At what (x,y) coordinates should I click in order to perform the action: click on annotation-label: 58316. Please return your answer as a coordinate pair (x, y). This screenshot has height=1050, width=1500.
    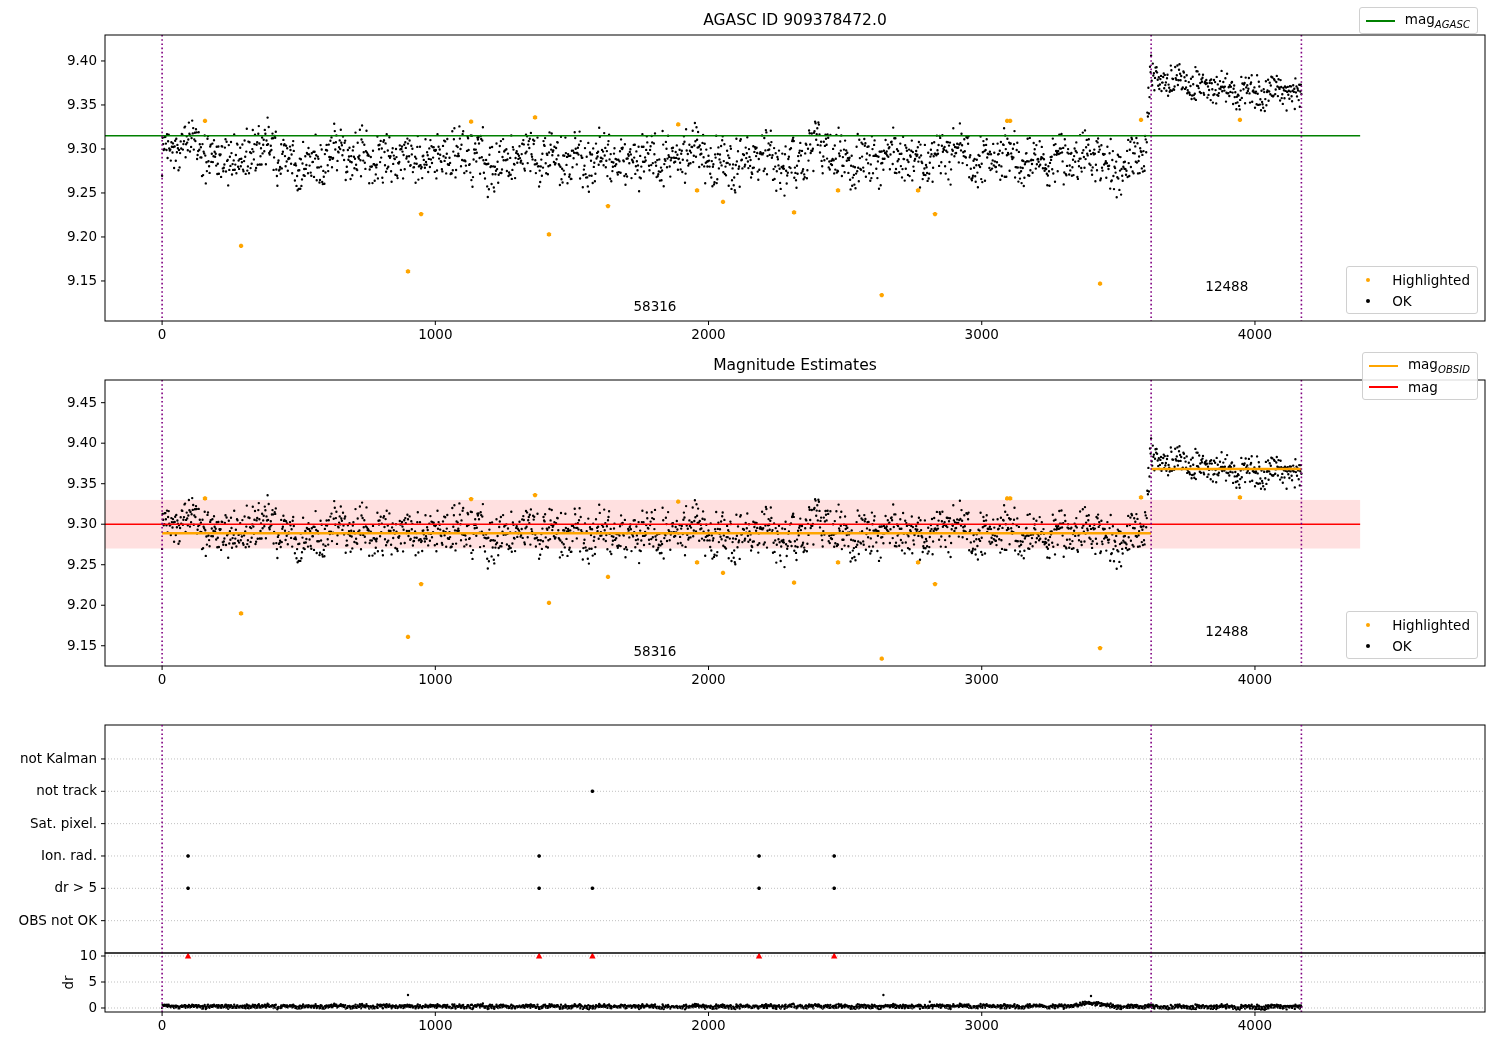
    Looking at the image, I should click on (655, 650).